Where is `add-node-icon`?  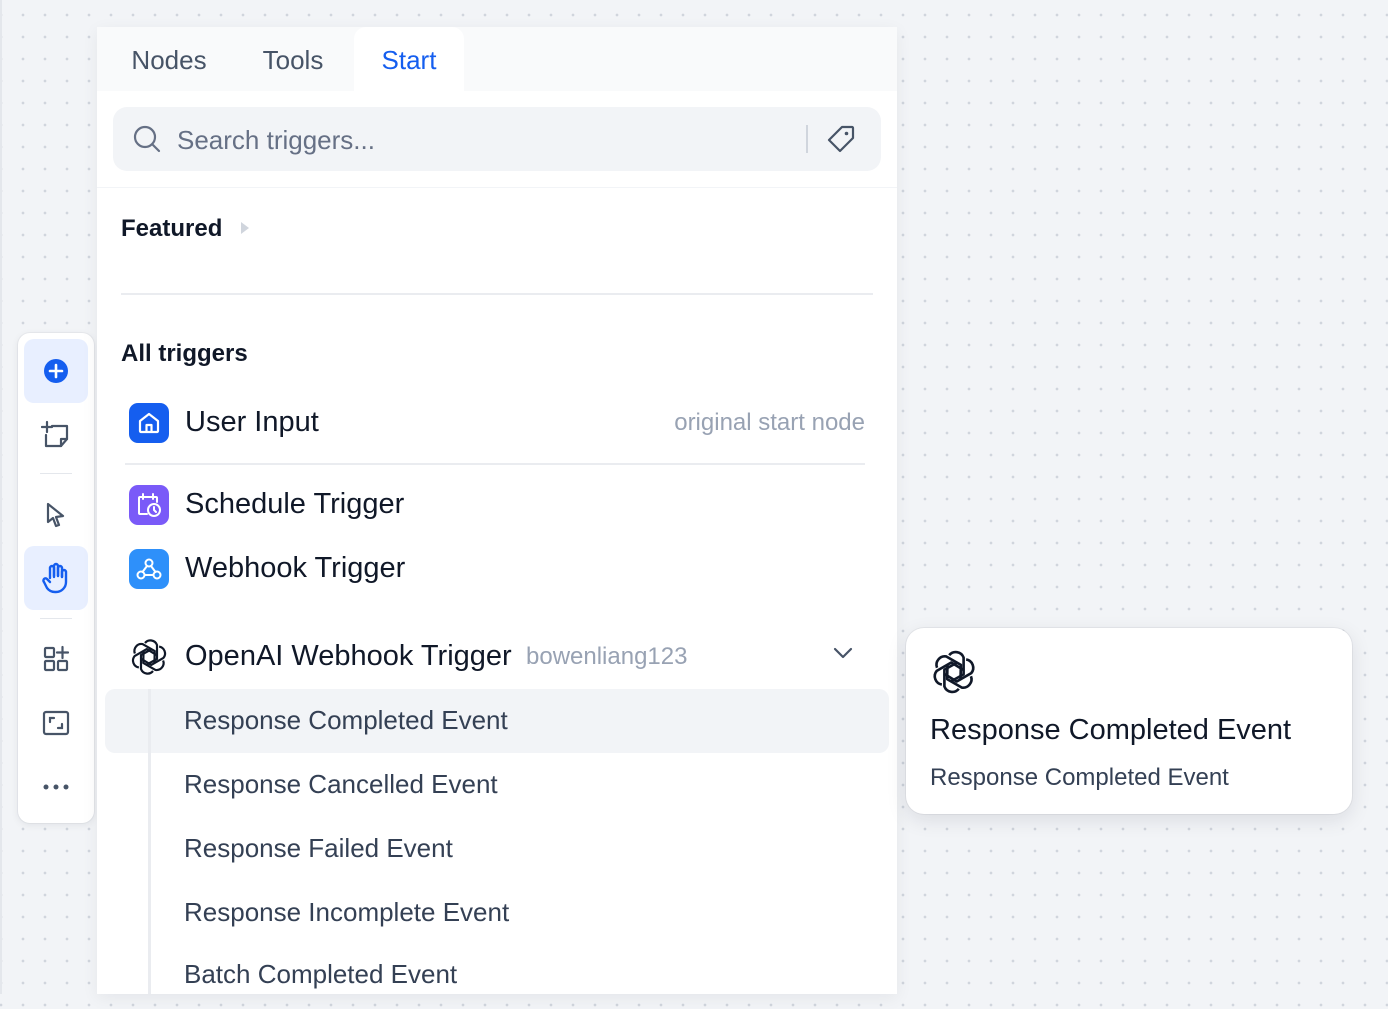 add-node-icon is located at coordinates (56, 371).